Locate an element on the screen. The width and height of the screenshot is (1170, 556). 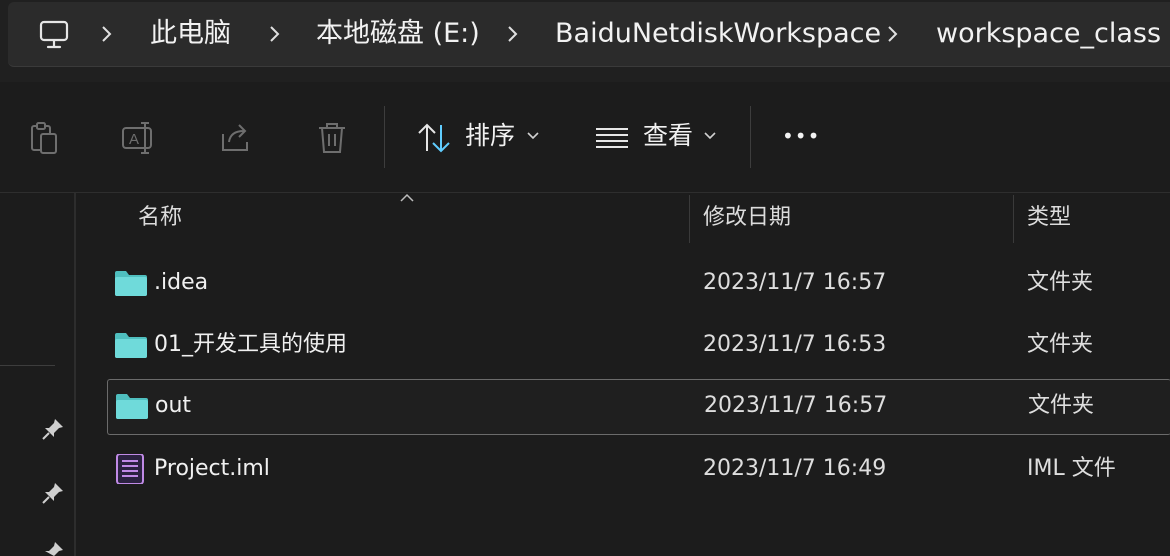
breadcrumb-item-drive-e: 本地磁盘 (E:) is located at coordinates (398, 34).